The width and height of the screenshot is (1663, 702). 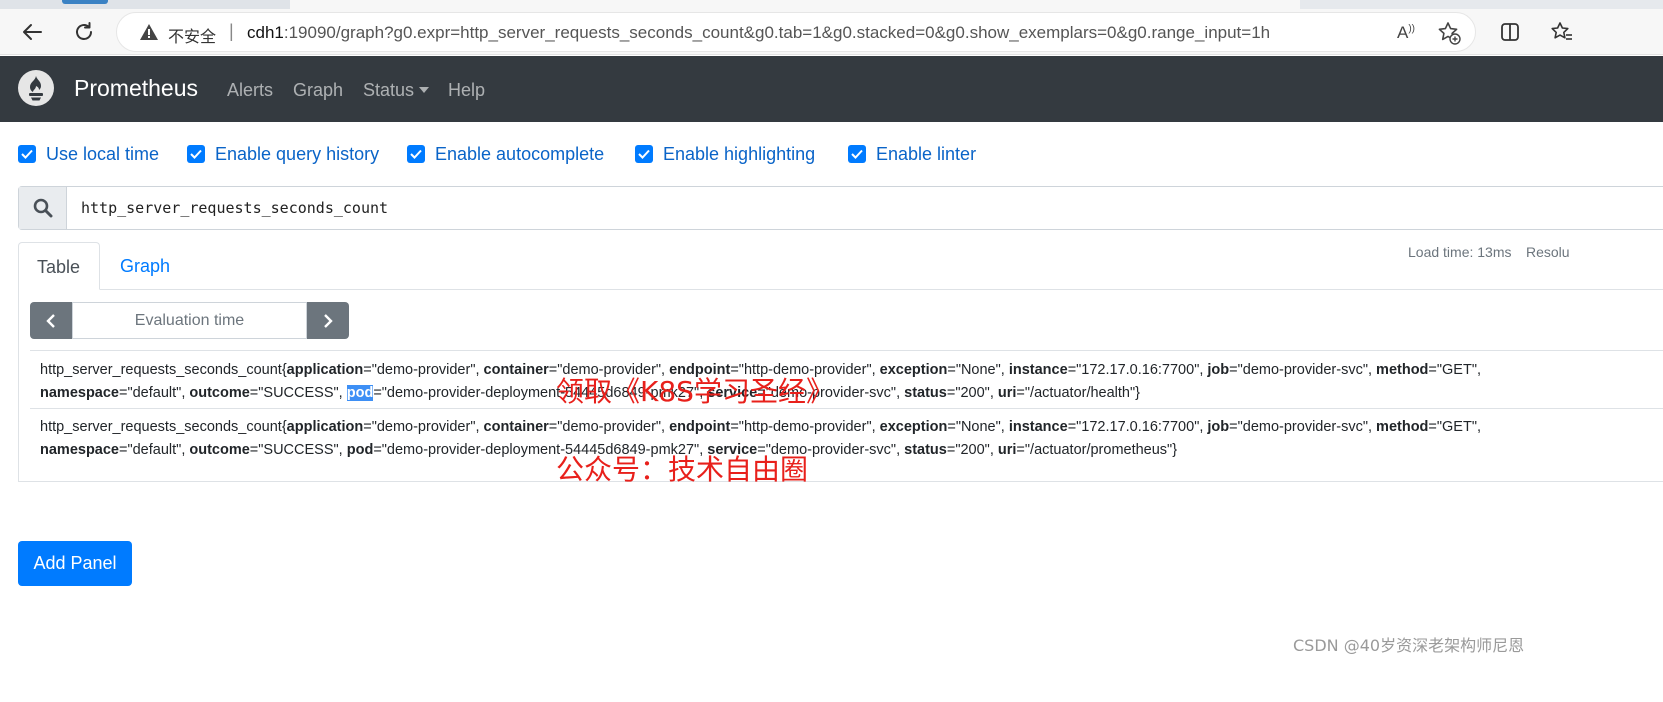 I want to click on option-enable-highlighting: Enable highlighting, so click(x=725, y=154).